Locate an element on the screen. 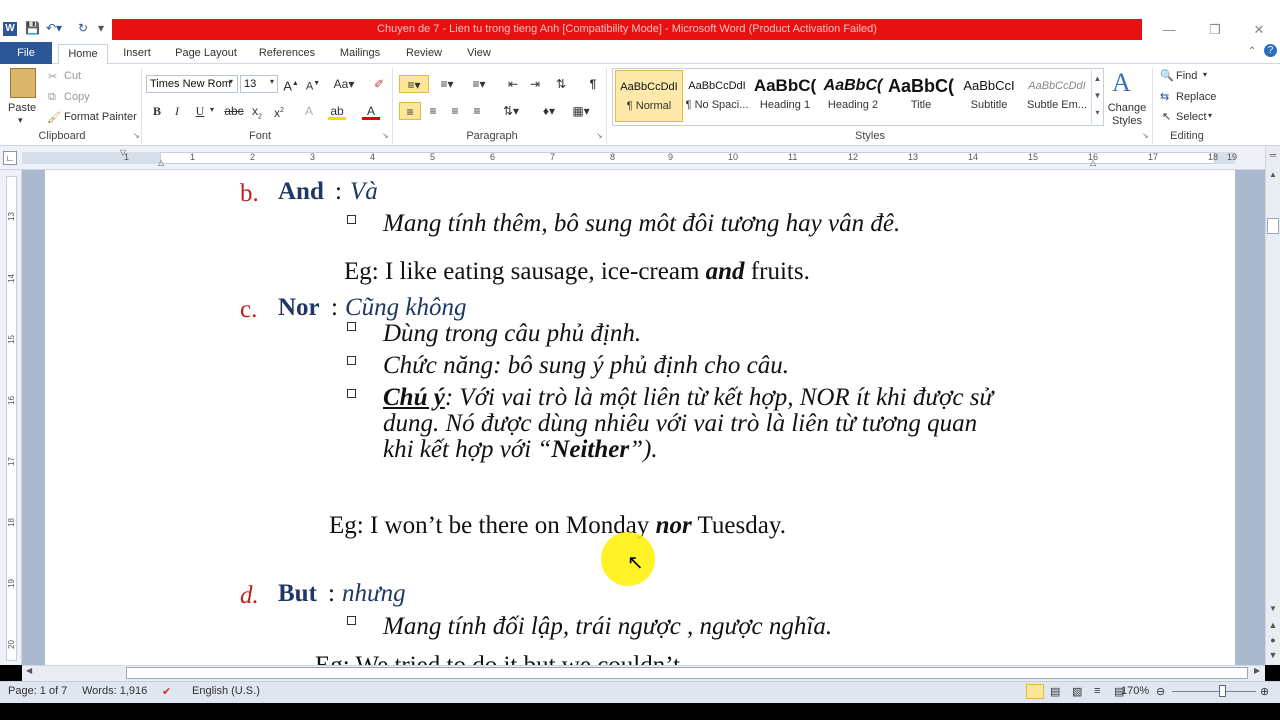  font-color-icon: A is located at coordinates (371, 111).